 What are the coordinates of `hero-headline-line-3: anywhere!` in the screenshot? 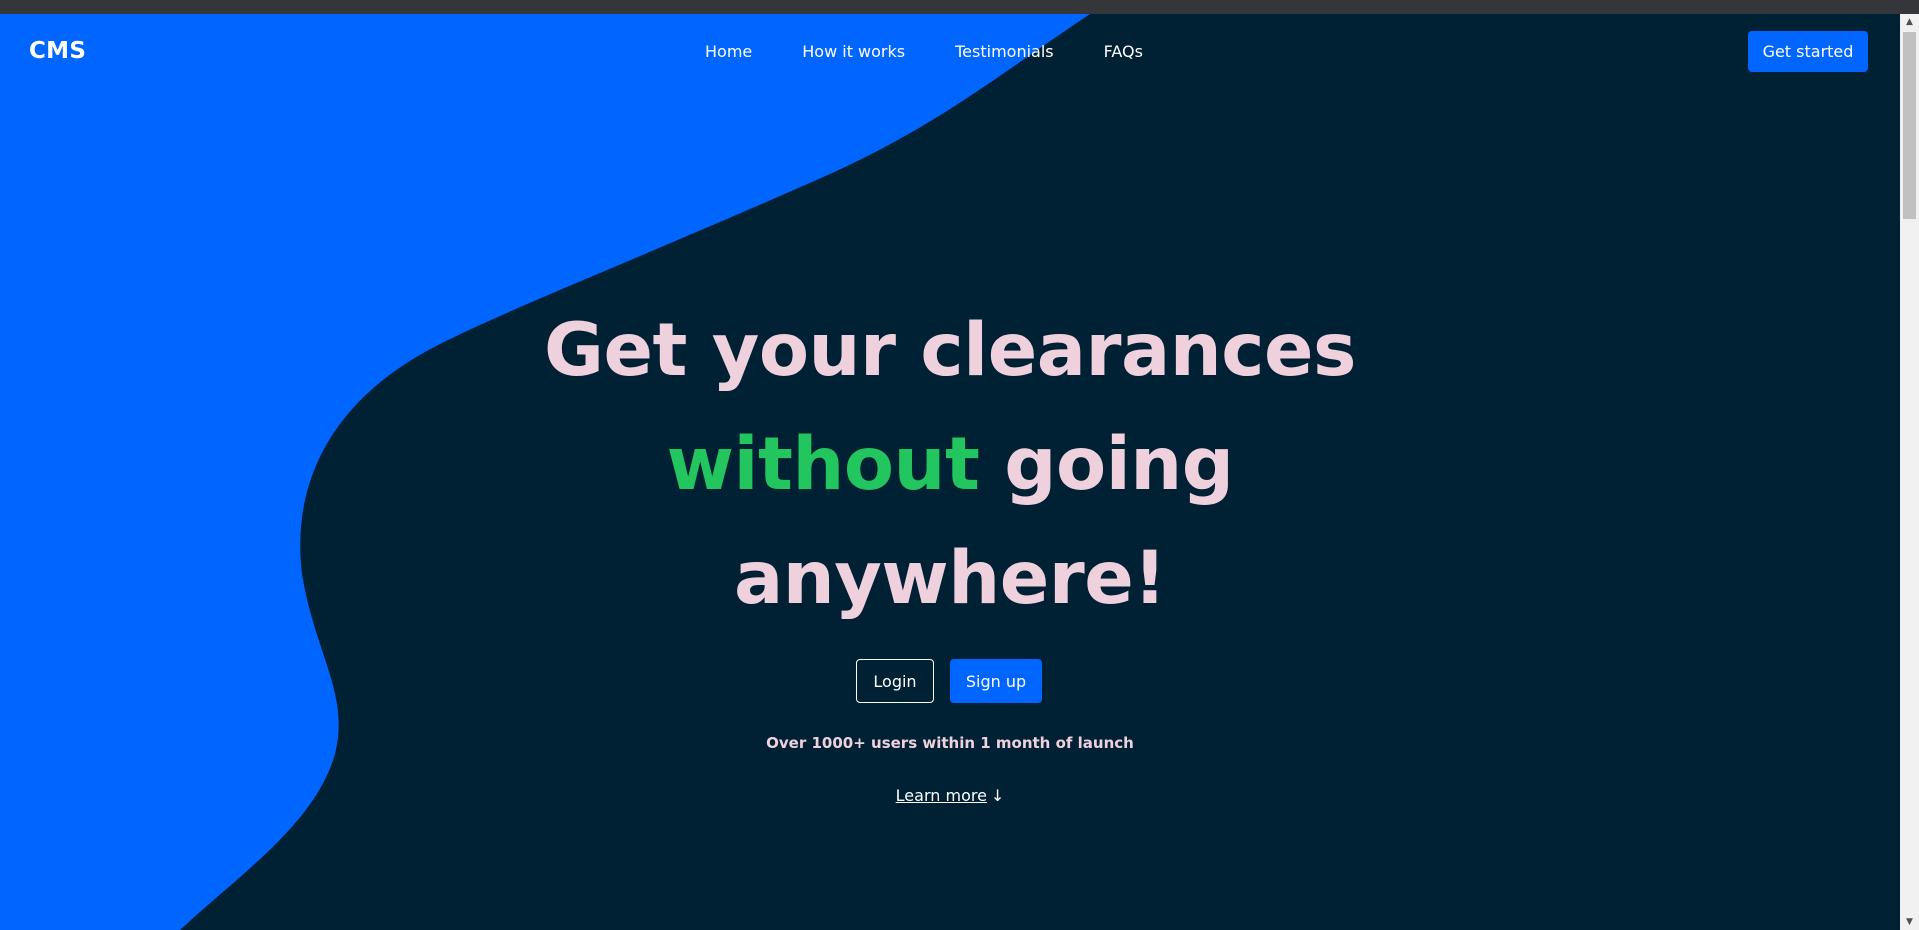 It's located at (950, 578).